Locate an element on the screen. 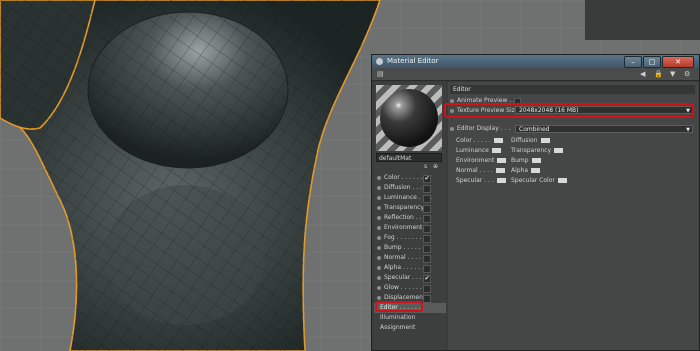  channel-glow: Glow . . . . . . . is located at coordinates (410, 288).